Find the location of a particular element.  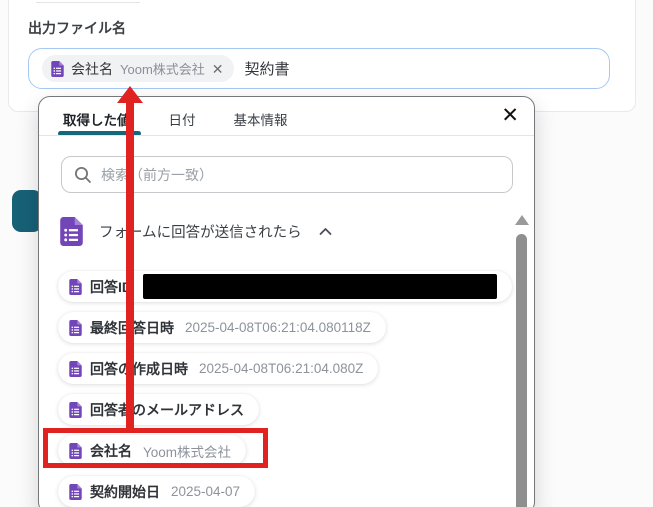

chip-remove-icon: ✕ is located at coordinates (218, 69).